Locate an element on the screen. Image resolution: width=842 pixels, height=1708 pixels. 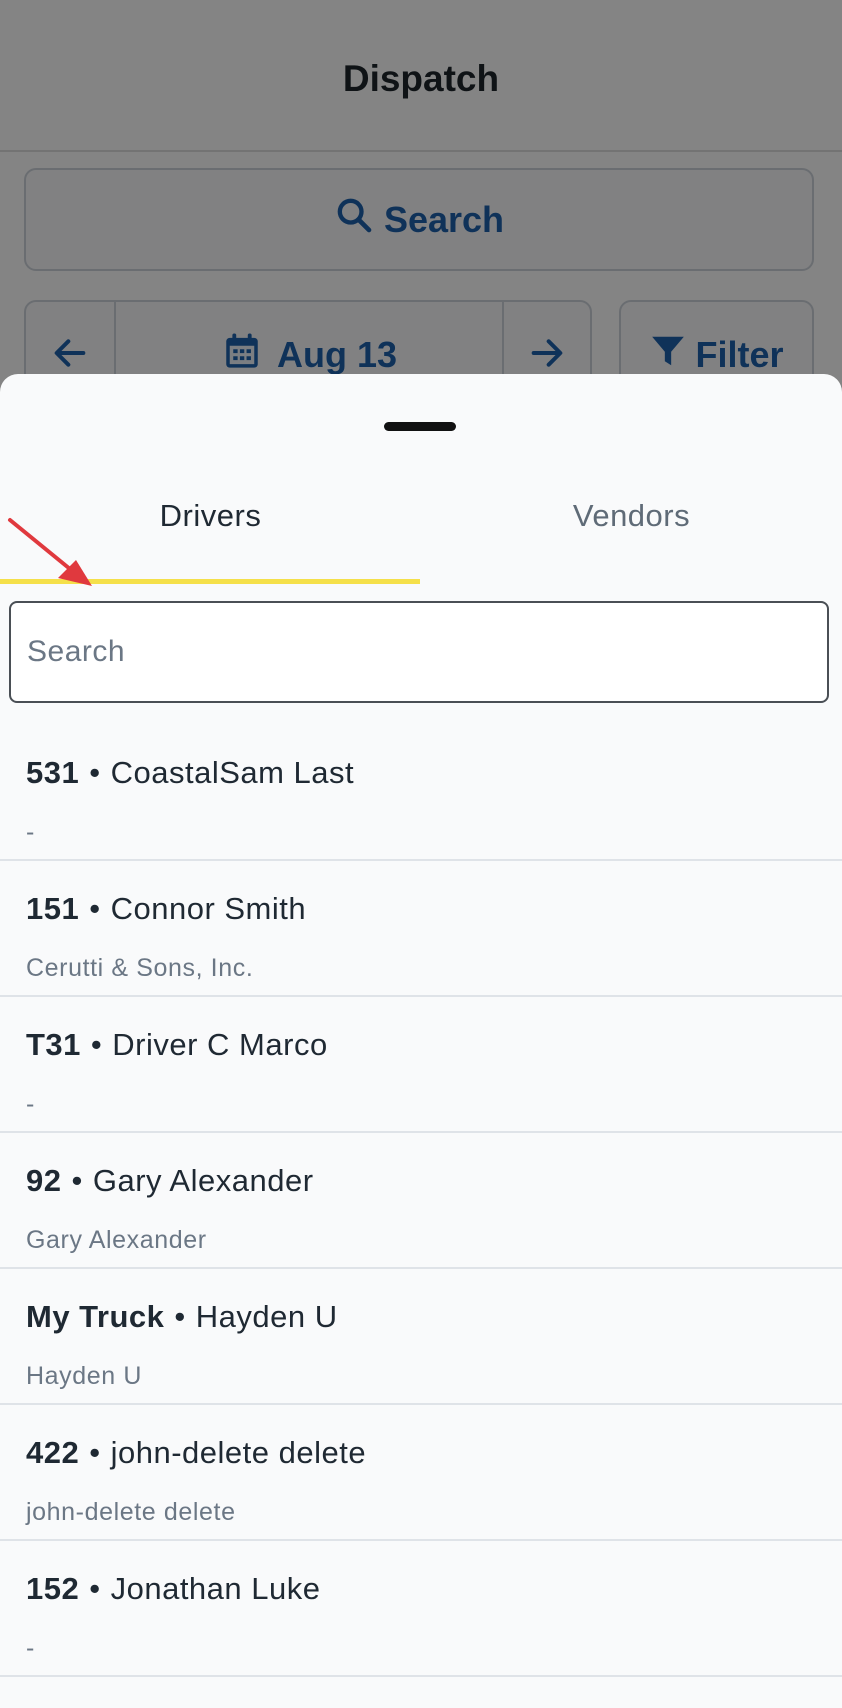
driver-company: john-delete delete is located at coordinates (131, 1512).